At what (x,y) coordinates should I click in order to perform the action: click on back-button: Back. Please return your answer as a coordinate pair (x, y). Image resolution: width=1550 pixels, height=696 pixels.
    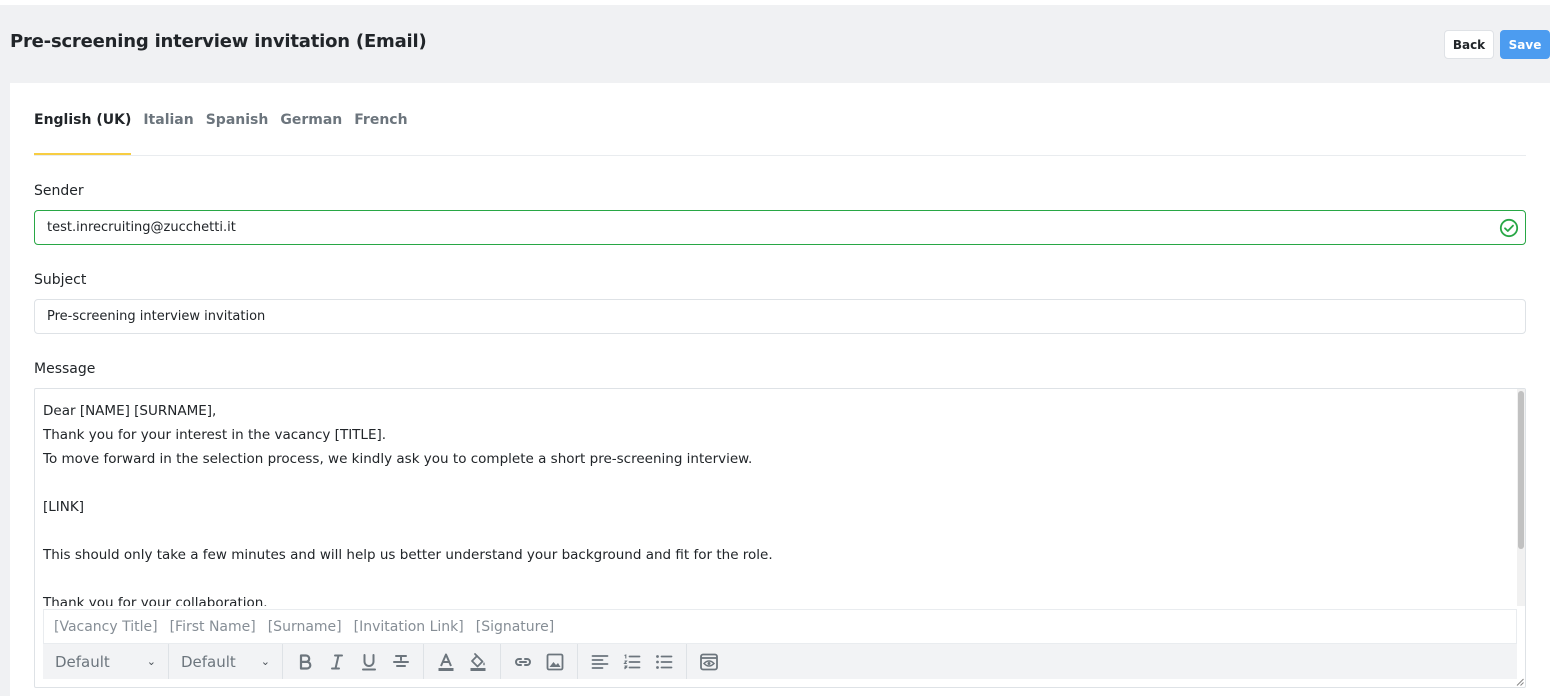
    Looking at the image, I should click on (1469, 44).